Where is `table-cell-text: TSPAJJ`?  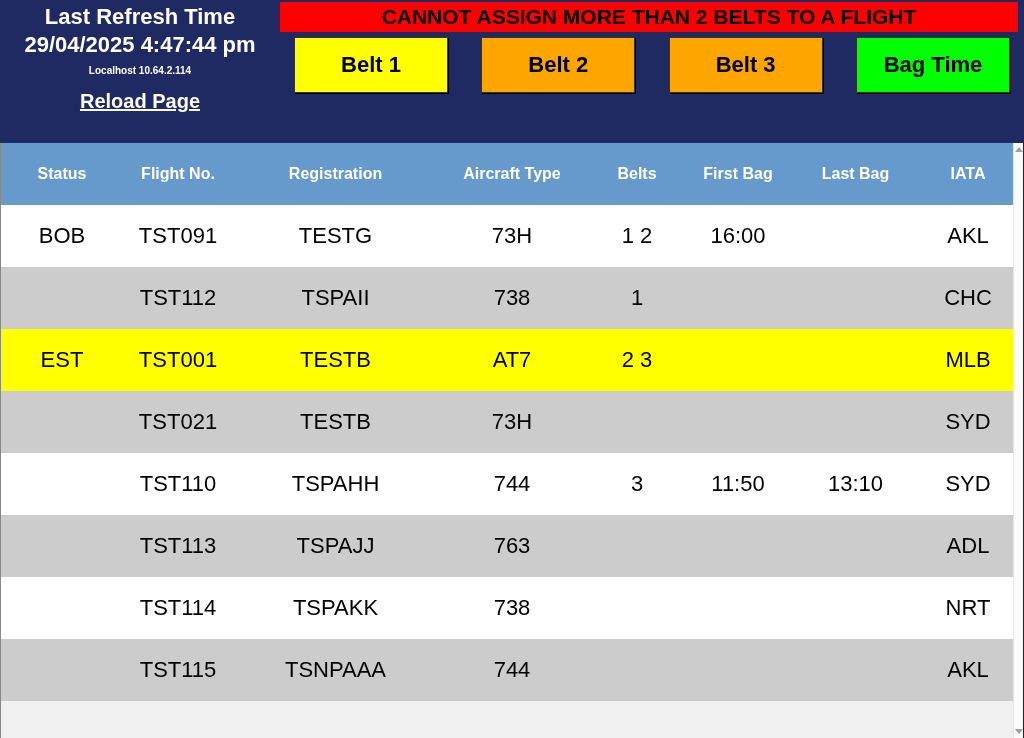
table-cell-text: TSPAJJ is located at coordinates (335, 546).